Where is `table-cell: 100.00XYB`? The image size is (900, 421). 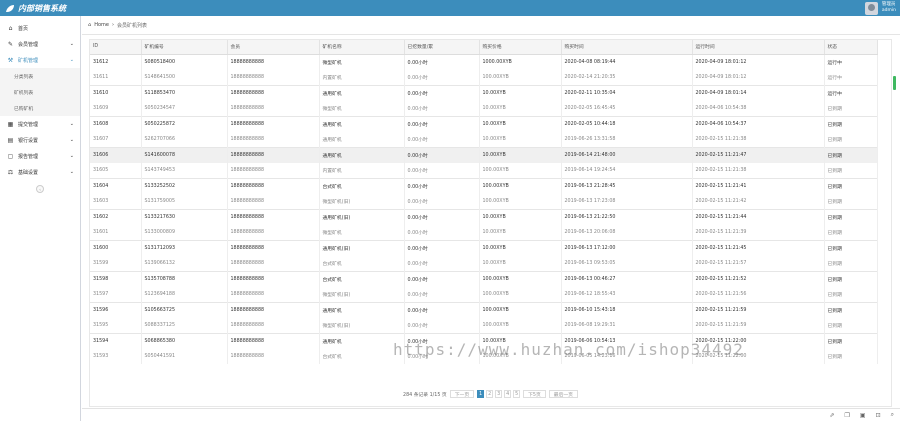 table-cell: 100.00XYB is located at coordinates (520, 170).